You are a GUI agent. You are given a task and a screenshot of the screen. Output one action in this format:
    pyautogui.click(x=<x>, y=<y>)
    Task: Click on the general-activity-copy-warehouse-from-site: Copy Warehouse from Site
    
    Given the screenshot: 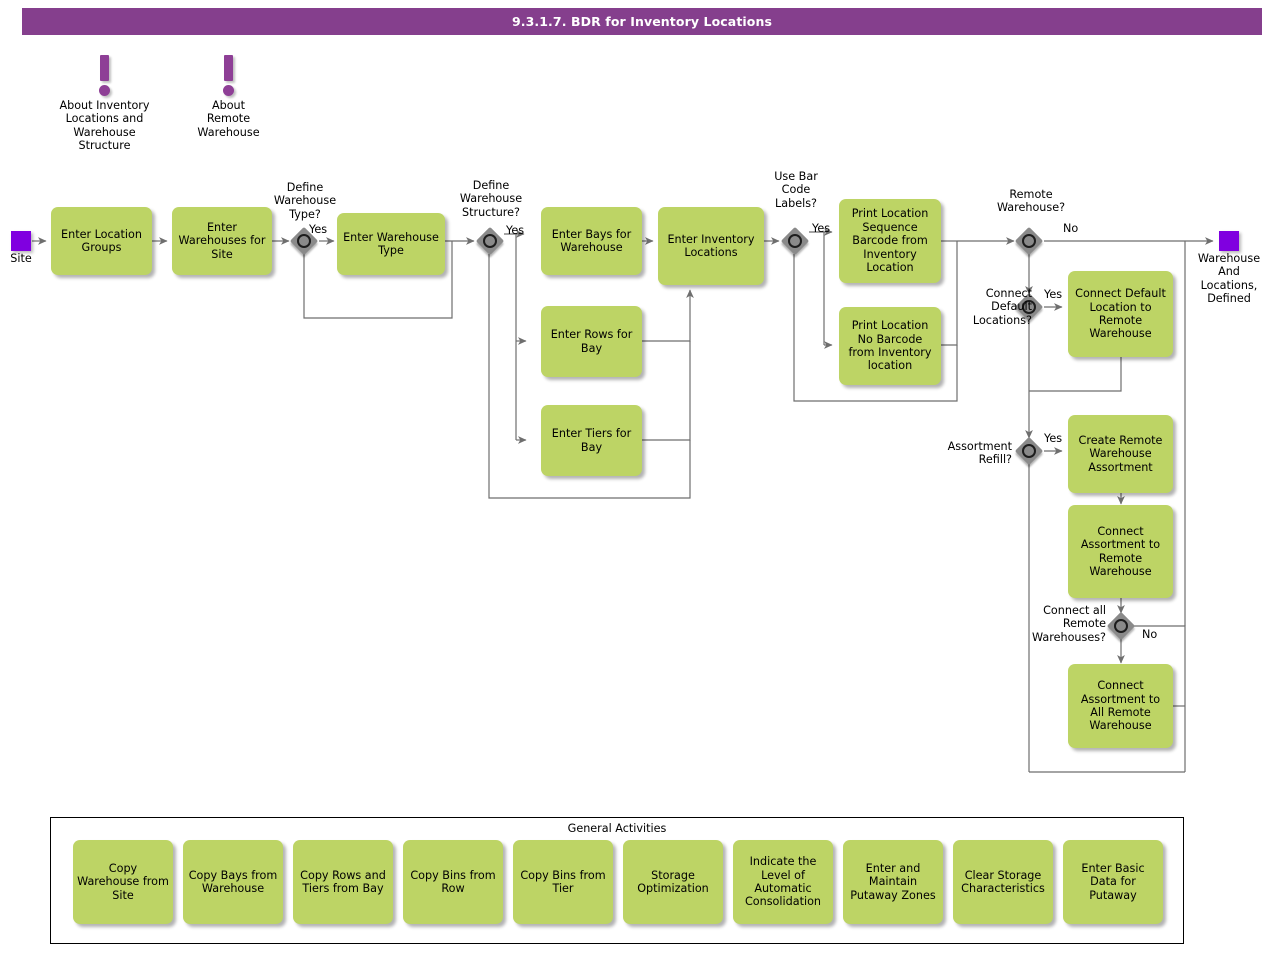 What is the action you would take?
    pyautogui.click(x=123, y=882)
    